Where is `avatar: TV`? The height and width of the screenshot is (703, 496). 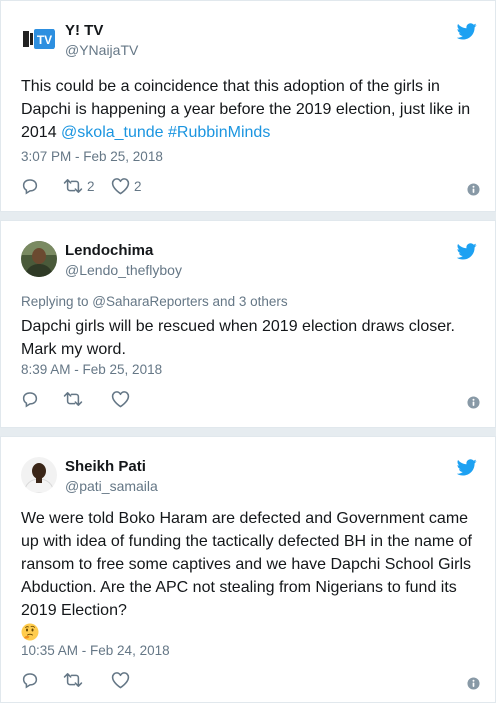 avatar: TV is located at coordinates (39, 39).